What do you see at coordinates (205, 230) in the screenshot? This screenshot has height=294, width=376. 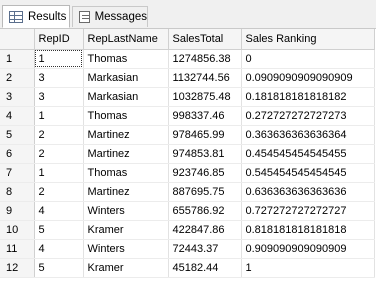 I see `table-cell: 422847.86` at bounding box center [205, 230].